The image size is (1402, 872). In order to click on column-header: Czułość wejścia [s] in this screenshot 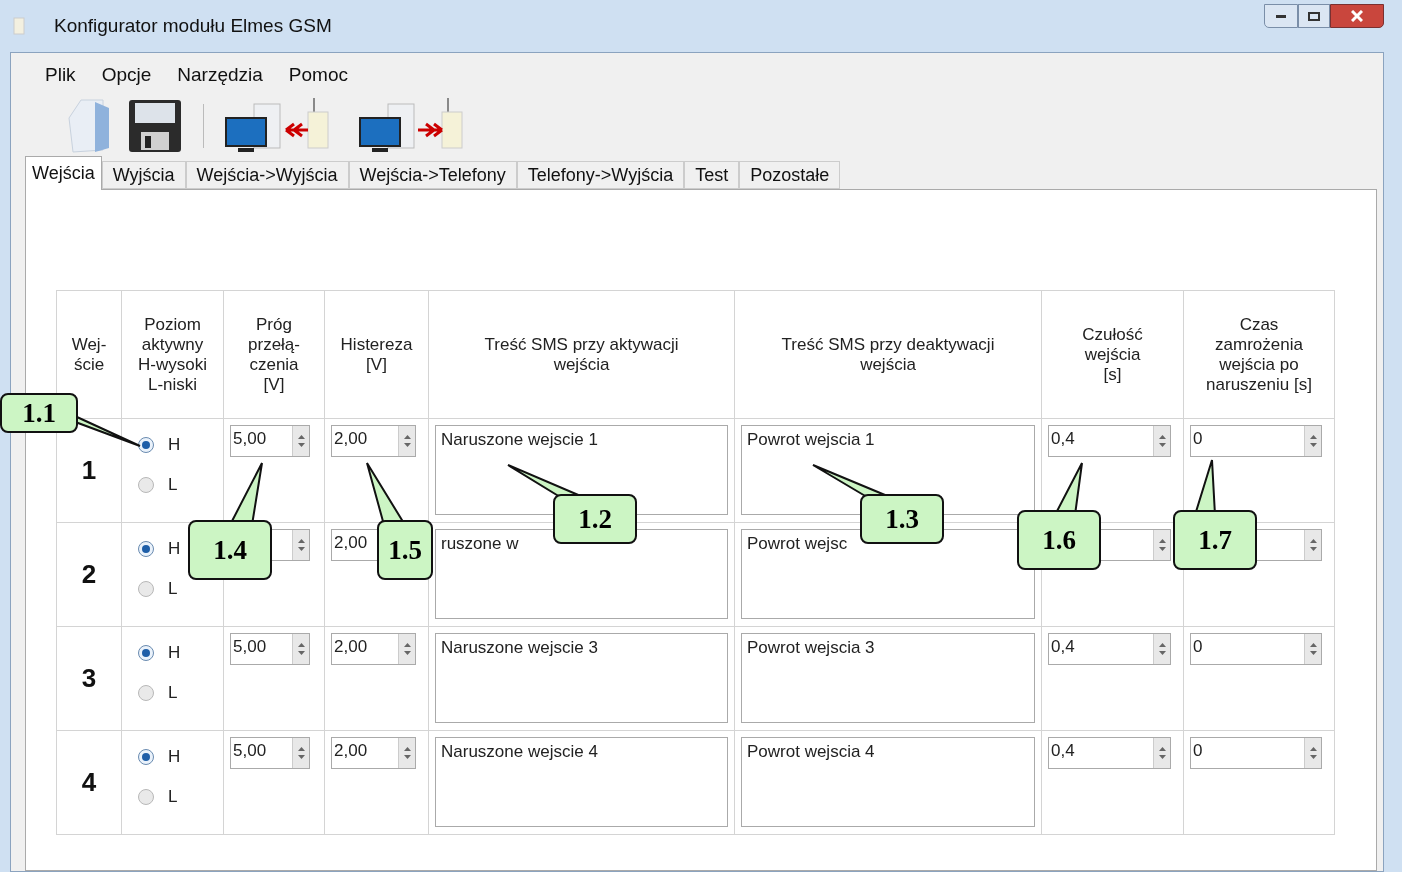, I will do `click(1112, 354)`.